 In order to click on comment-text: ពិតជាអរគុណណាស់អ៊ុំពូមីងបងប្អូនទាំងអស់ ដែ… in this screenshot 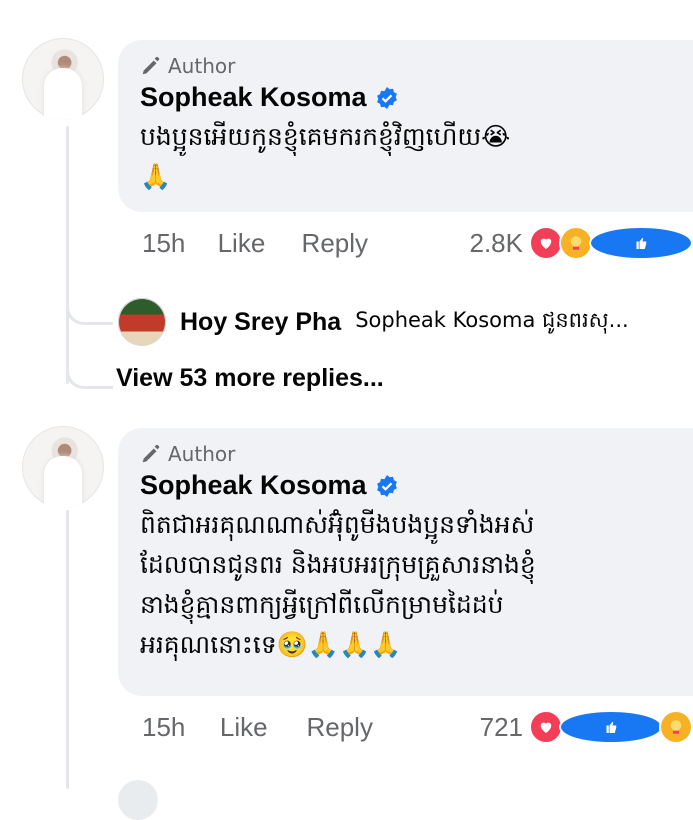, I will do `click(405, 585)`.